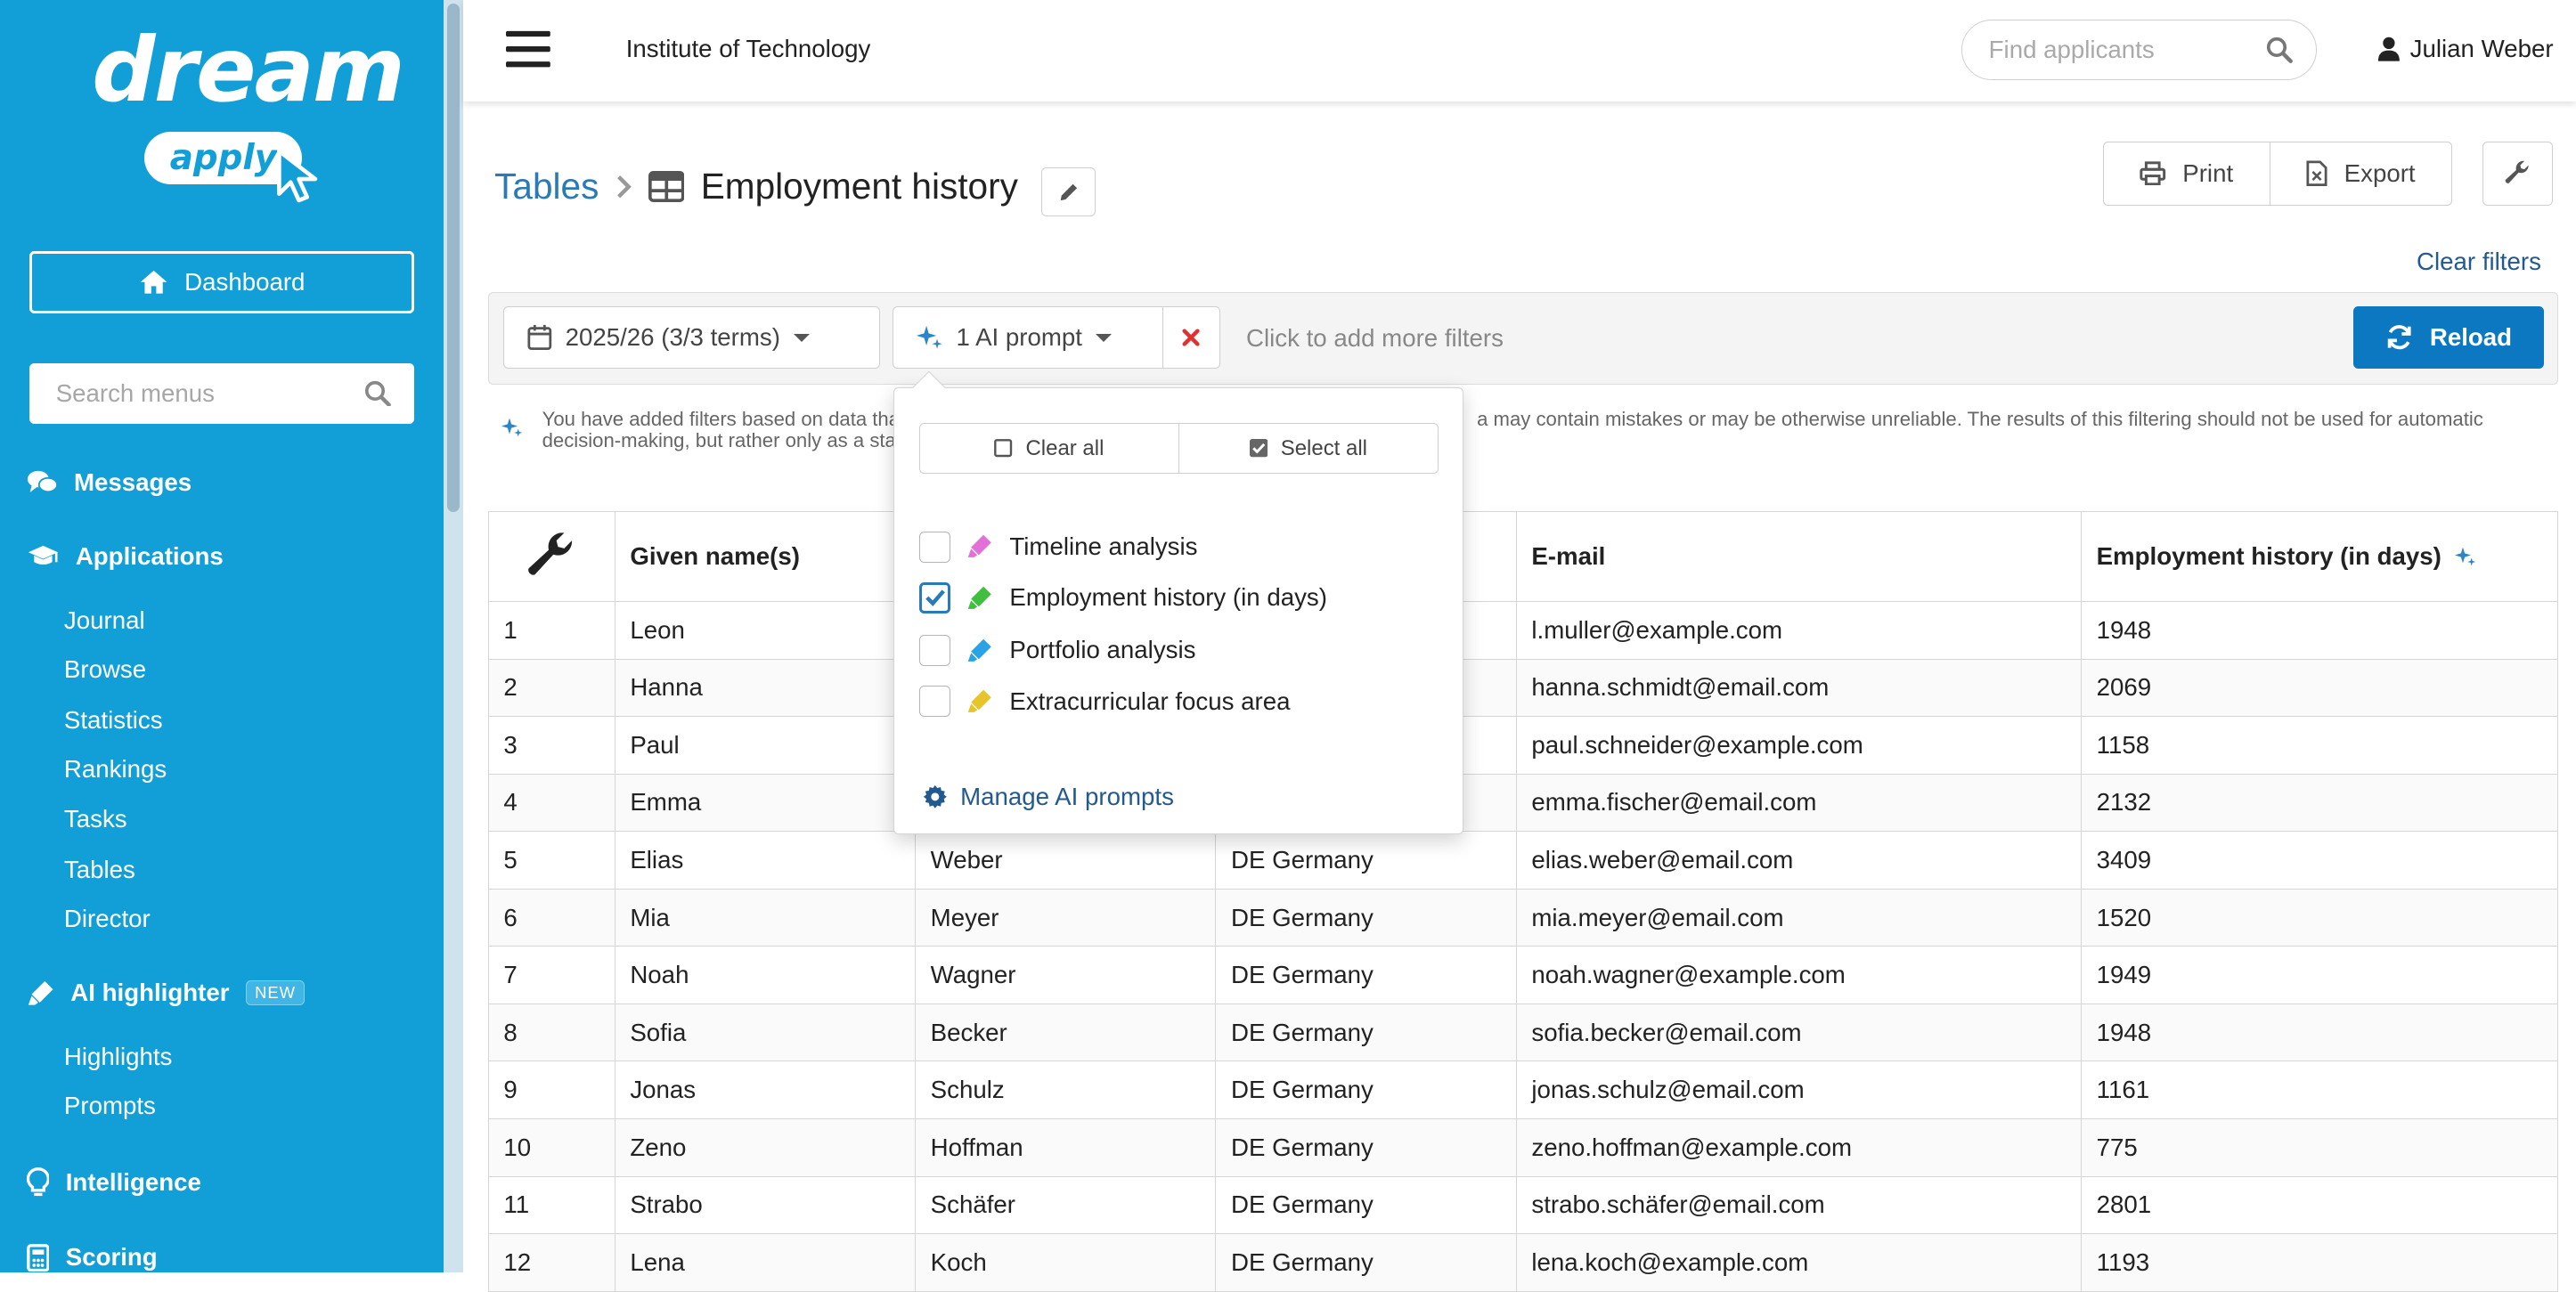 The height and width of the screenshot is (1292, 2576). I want to click on menu-search, so click(222, 393).